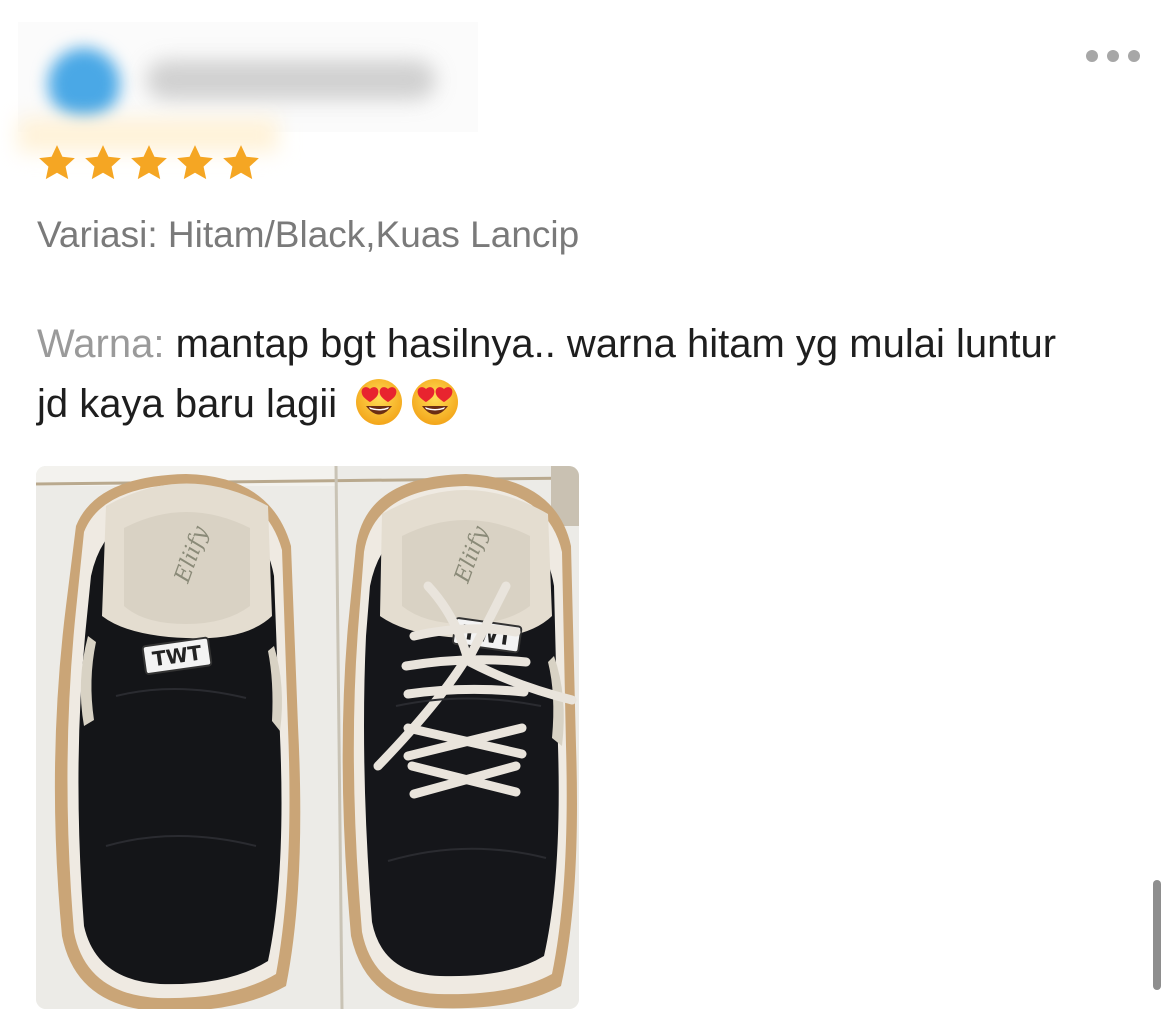  I want to click on review-label: Warna:, so click(101, 344).